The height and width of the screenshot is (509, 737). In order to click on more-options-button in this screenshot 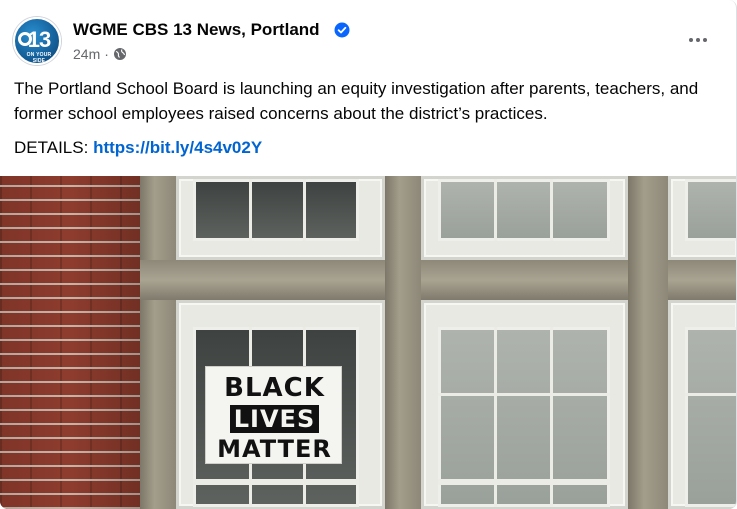, I will do `click(698, 40)`.